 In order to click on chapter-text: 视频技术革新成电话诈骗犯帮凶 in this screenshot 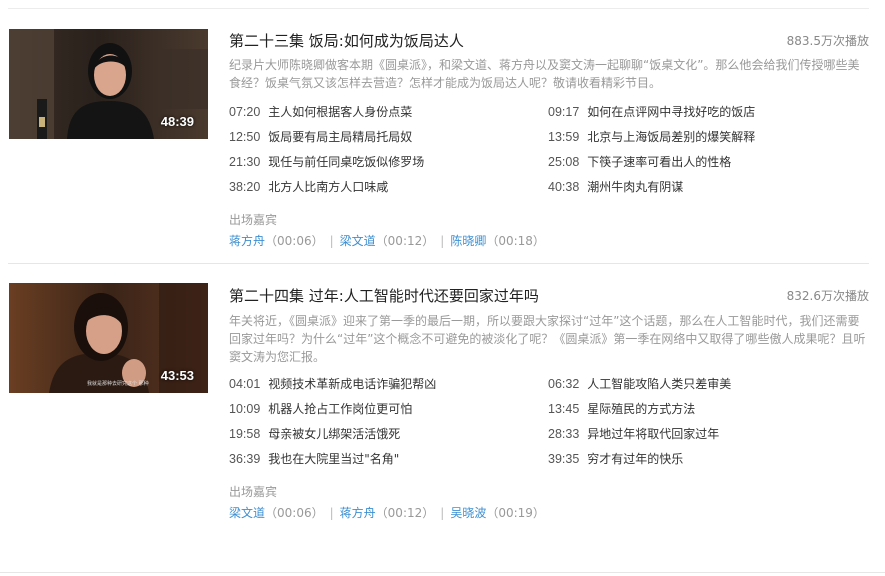, I will do `click(352, 384)`.